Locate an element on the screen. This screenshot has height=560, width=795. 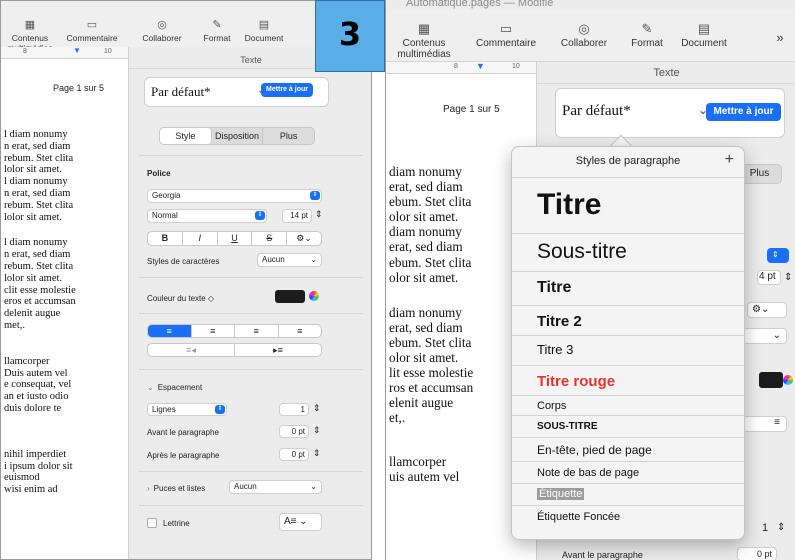
italic-button: I is located at coordinates (200, 238).